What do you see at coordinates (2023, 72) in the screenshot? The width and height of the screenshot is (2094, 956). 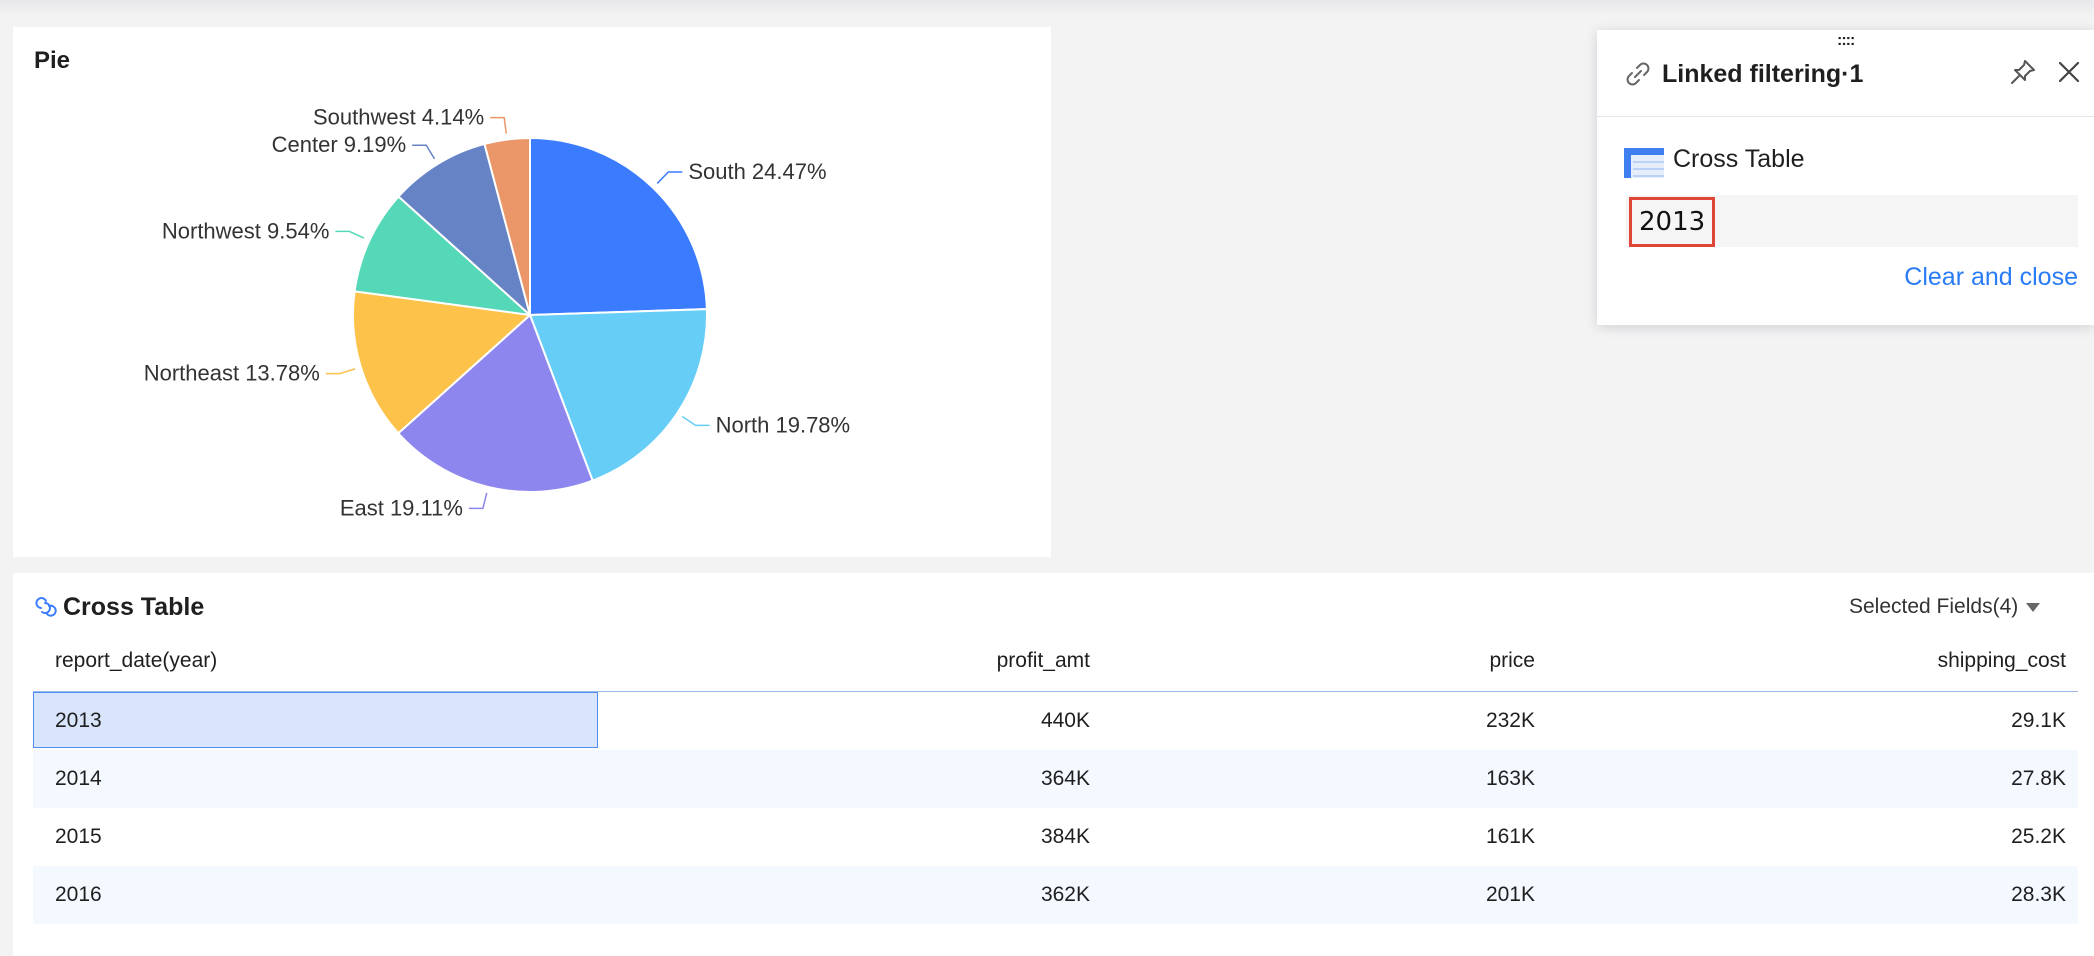 I see `pin-icon` at bounding box center [2023, 72].